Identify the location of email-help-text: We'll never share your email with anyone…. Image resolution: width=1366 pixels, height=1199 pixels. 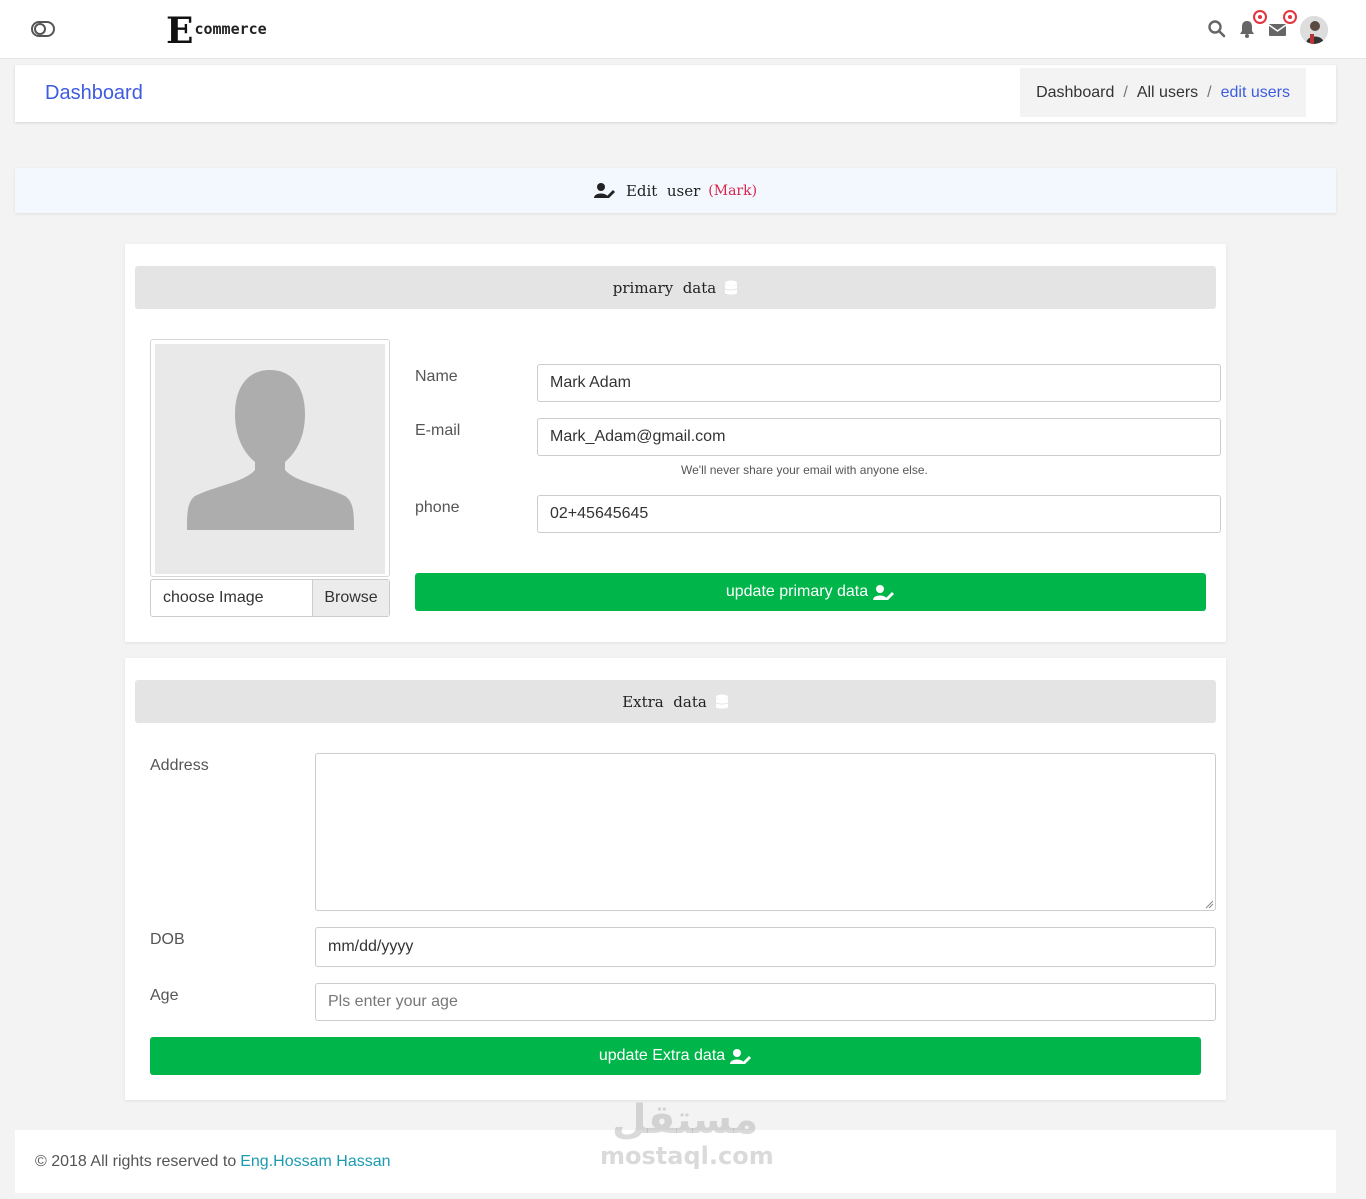
(804, 470).